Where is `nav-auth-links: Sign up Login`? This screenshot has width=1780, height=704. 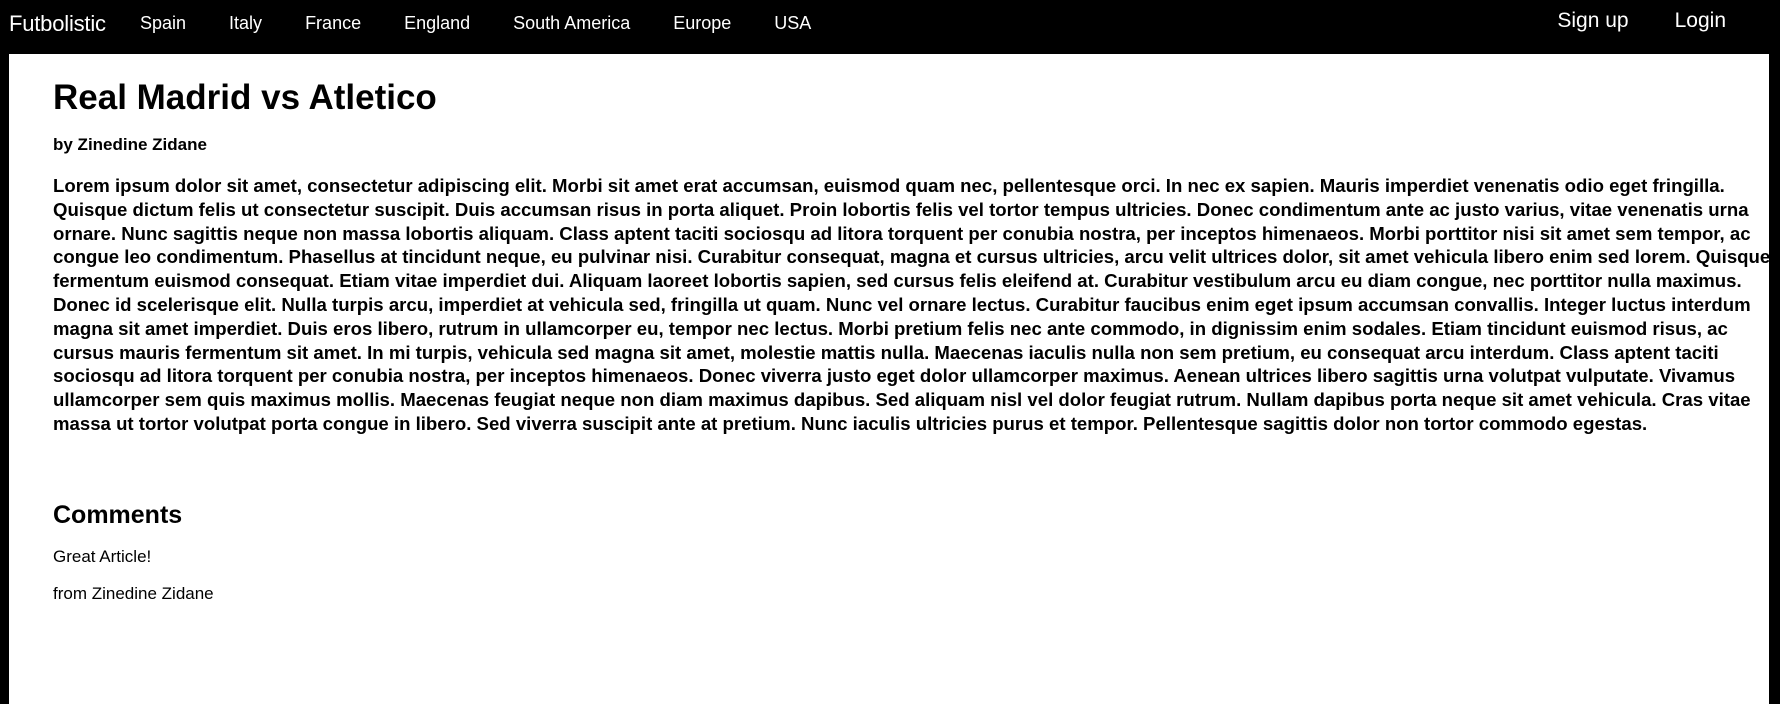 nav-auth-links: Sign up Login is located at coordinates (1618, 21).